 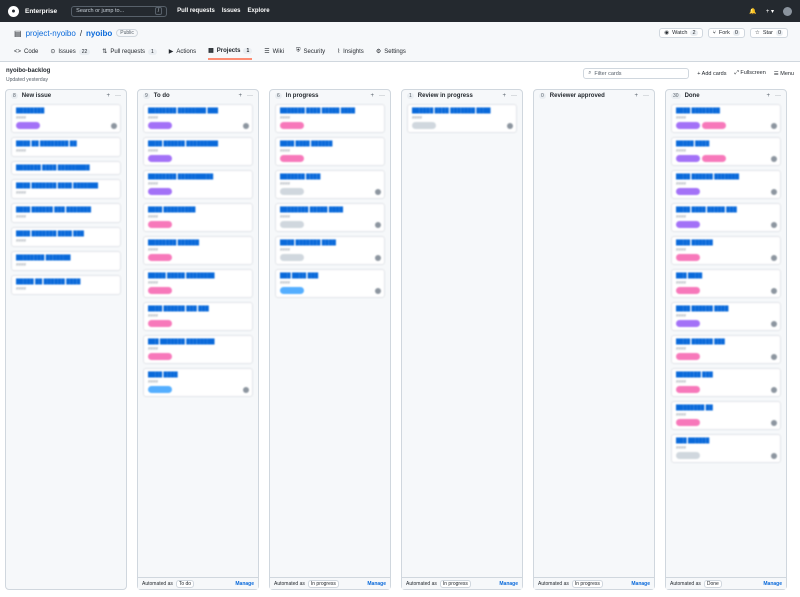 I want to click on issue-card: ████ ███████ ████ ███████ ####, so click(x=66, y=189).